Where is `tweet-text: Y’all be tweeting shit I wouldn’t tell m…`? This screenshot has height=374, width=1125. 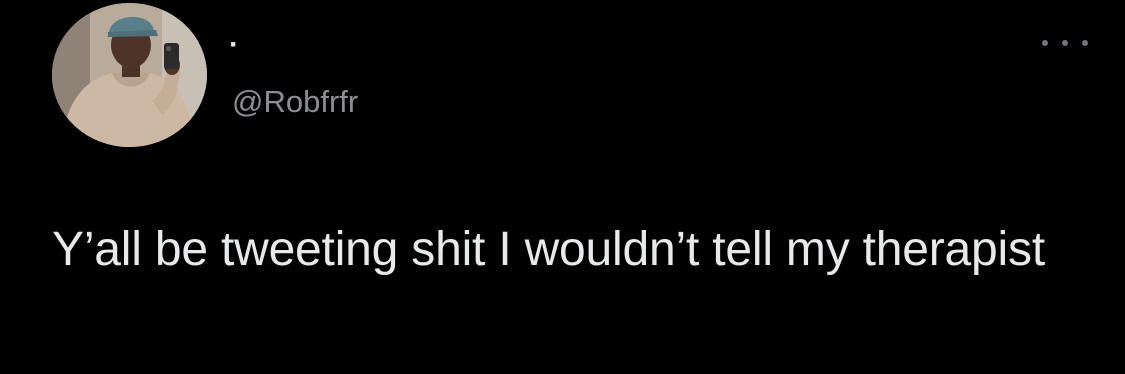
tweet-text: Y’all be tweeting shit I wouldn’t tell m… is located at coordinates (548, 249).